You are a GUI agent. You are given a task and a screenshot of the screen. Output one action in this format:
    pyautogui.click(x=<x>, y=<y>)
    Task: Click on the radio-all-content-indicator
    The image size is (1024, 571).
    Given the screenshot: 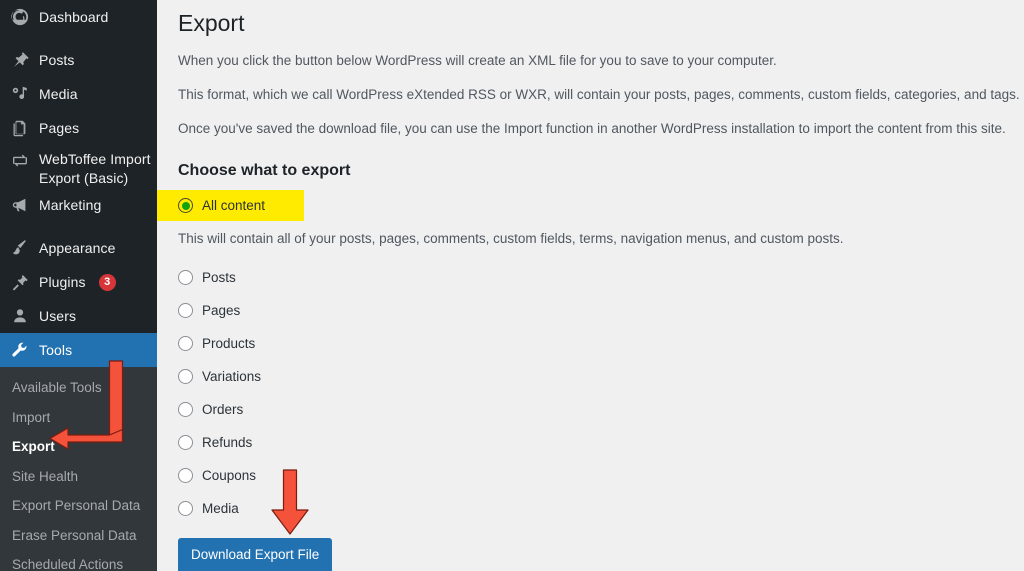 What is the action you would take?
    pyautogui.click(x=185, y=206)
    